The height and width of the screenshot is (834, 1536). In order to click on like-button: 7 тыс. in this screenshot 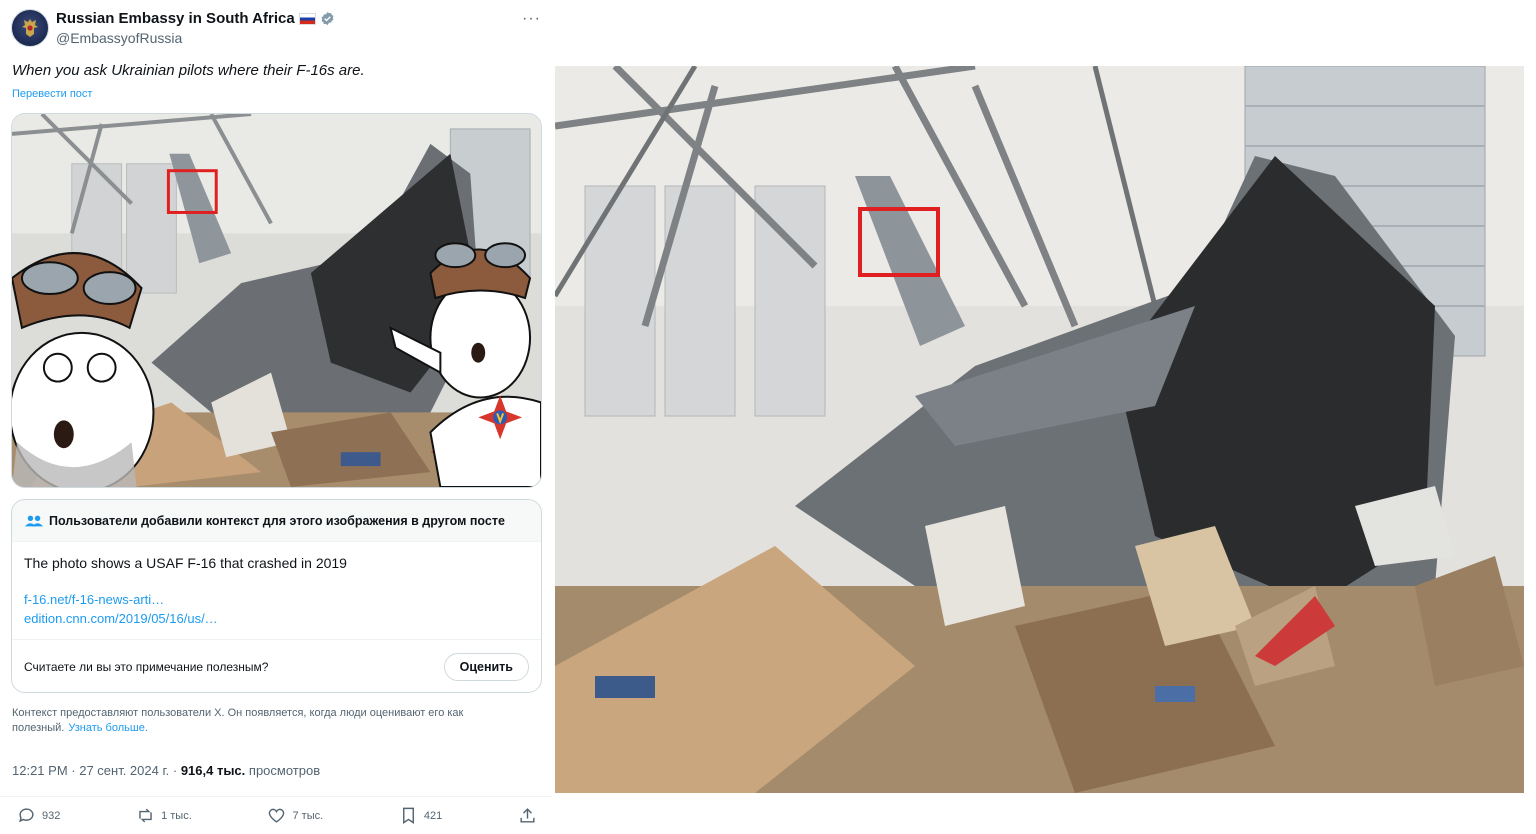, I will do `click(295, 815)`.